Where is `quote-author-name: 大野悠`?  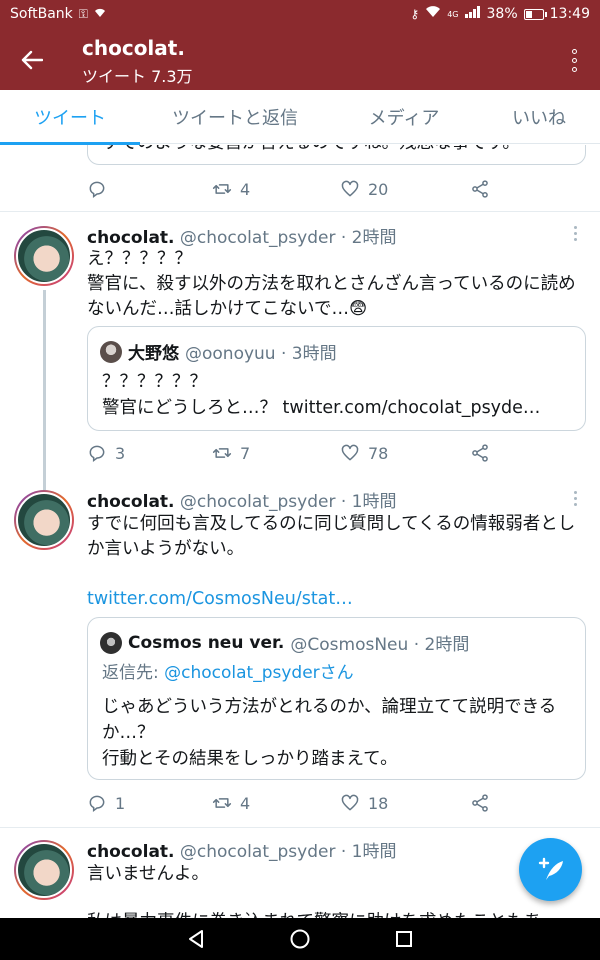 quote-author-name: 大野悠 is located at coordinates (153, 354).